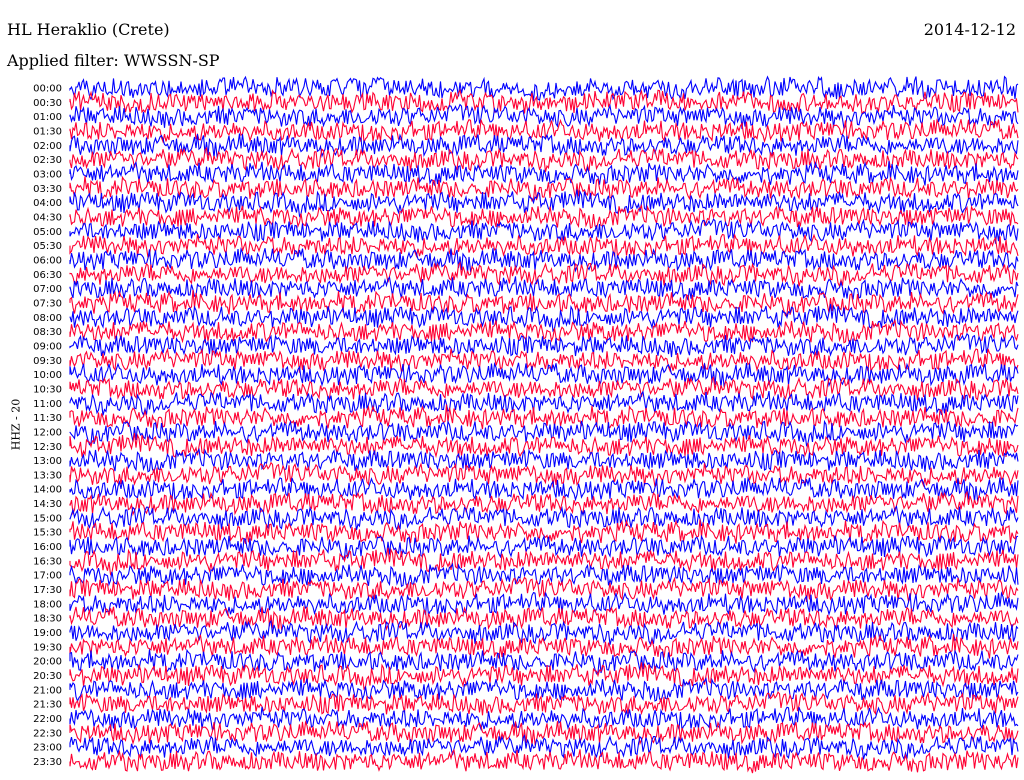  What do you see at coordinates (47, 432) in the screenshot?
I see `row-time-label: 12:00` at bounding box center [47, 432].